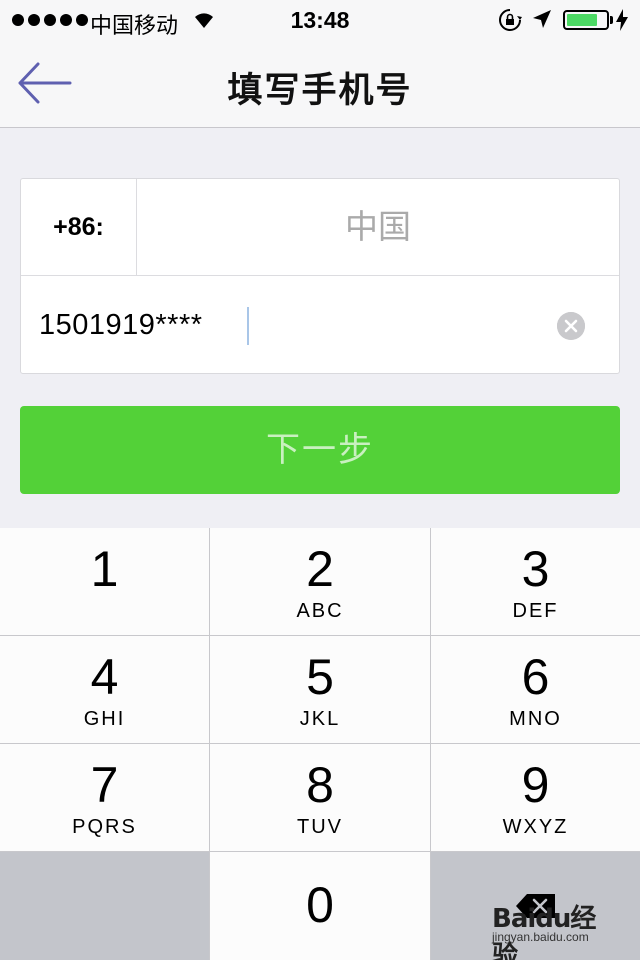 This screenshot has height=960, width=640. I want to click on key-1: 1, so click(104, 581).